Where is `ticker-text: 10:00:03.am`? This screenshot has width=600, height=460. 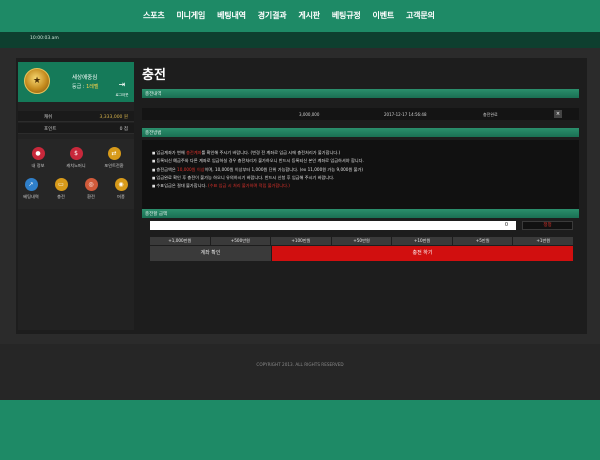 ticker-text: 10:00:03.am is located at coordinates (44, 38).